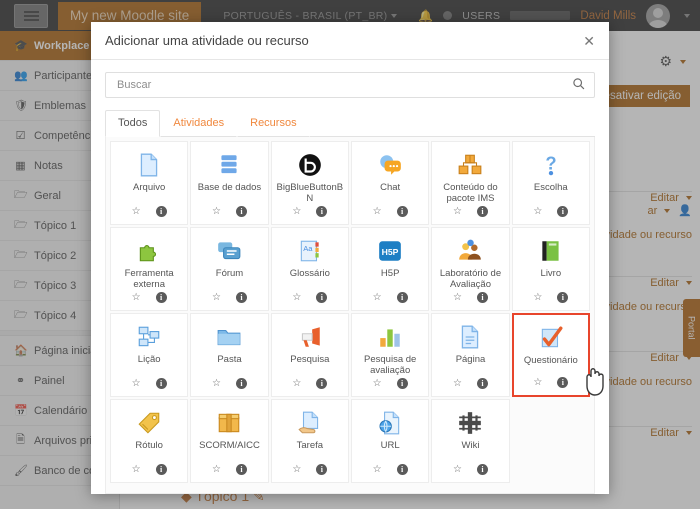 The width and height of the screenshot is (700, 509). I want to click on forum-icon, so click(229, 251).